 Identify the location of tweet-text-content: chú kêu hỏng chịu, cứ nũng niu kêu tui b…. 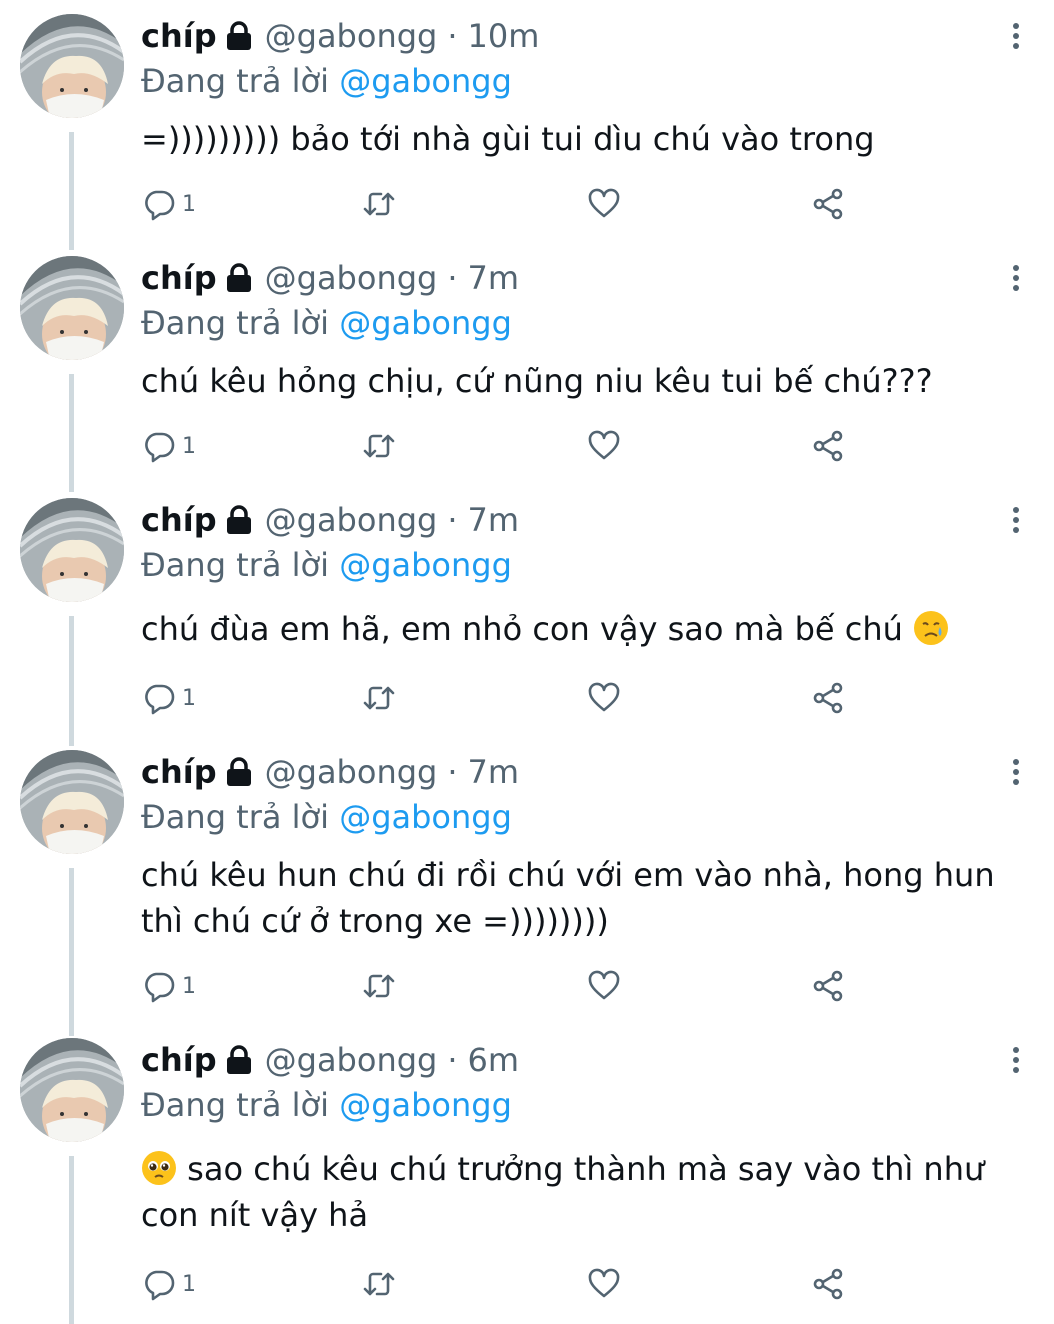
(537, 381).